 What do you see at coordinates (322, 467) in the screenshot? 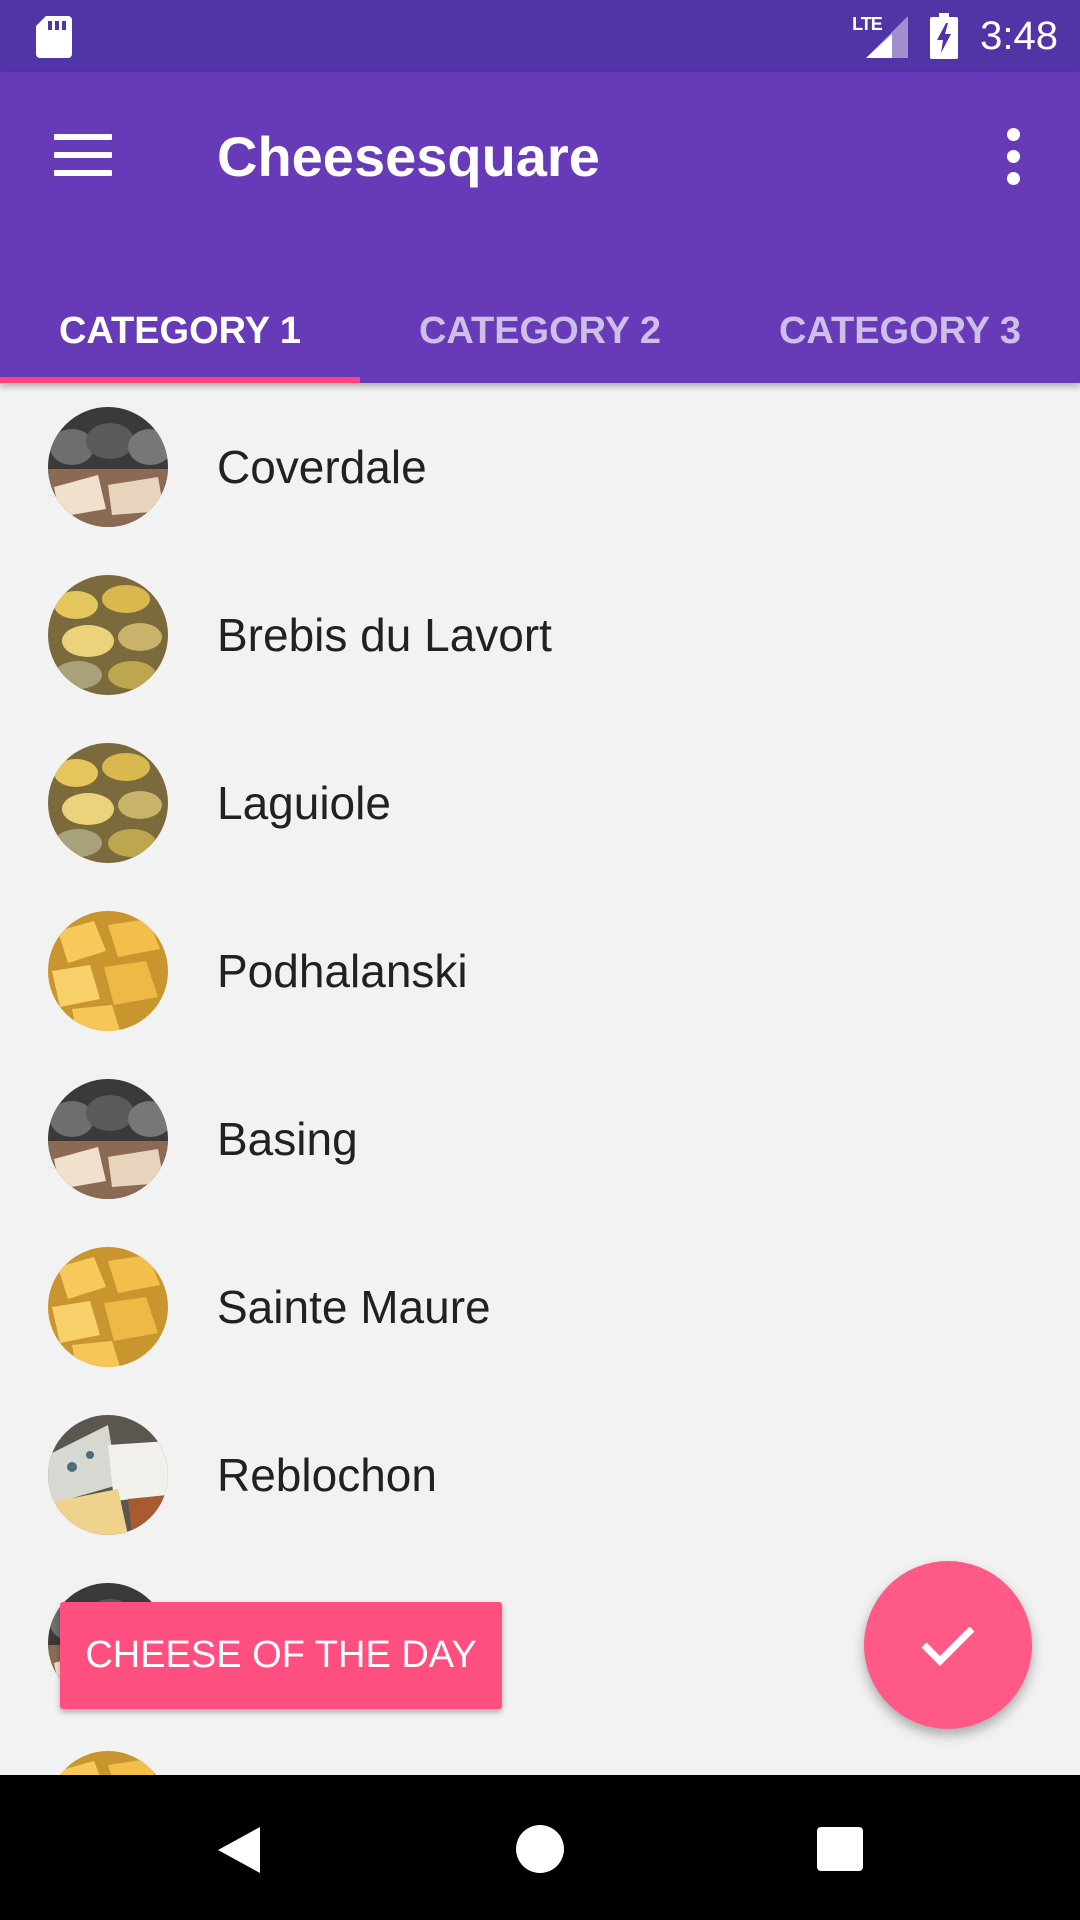
I see `cheese-name: Coverdale` at bounding box center [322, 467].